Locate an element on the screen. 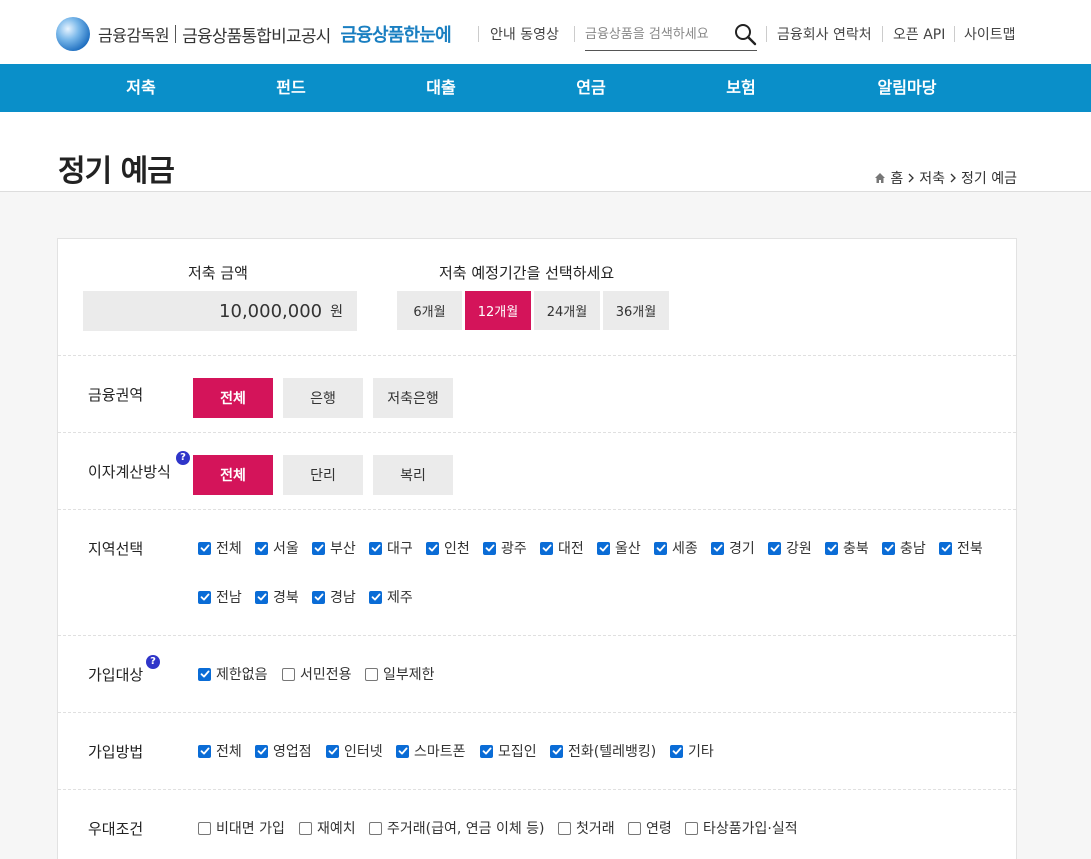 Image resolution: width=1091 pixels, height=859 pixels. checkbox-label: 제한없음 is located at coordinates (242, 675).